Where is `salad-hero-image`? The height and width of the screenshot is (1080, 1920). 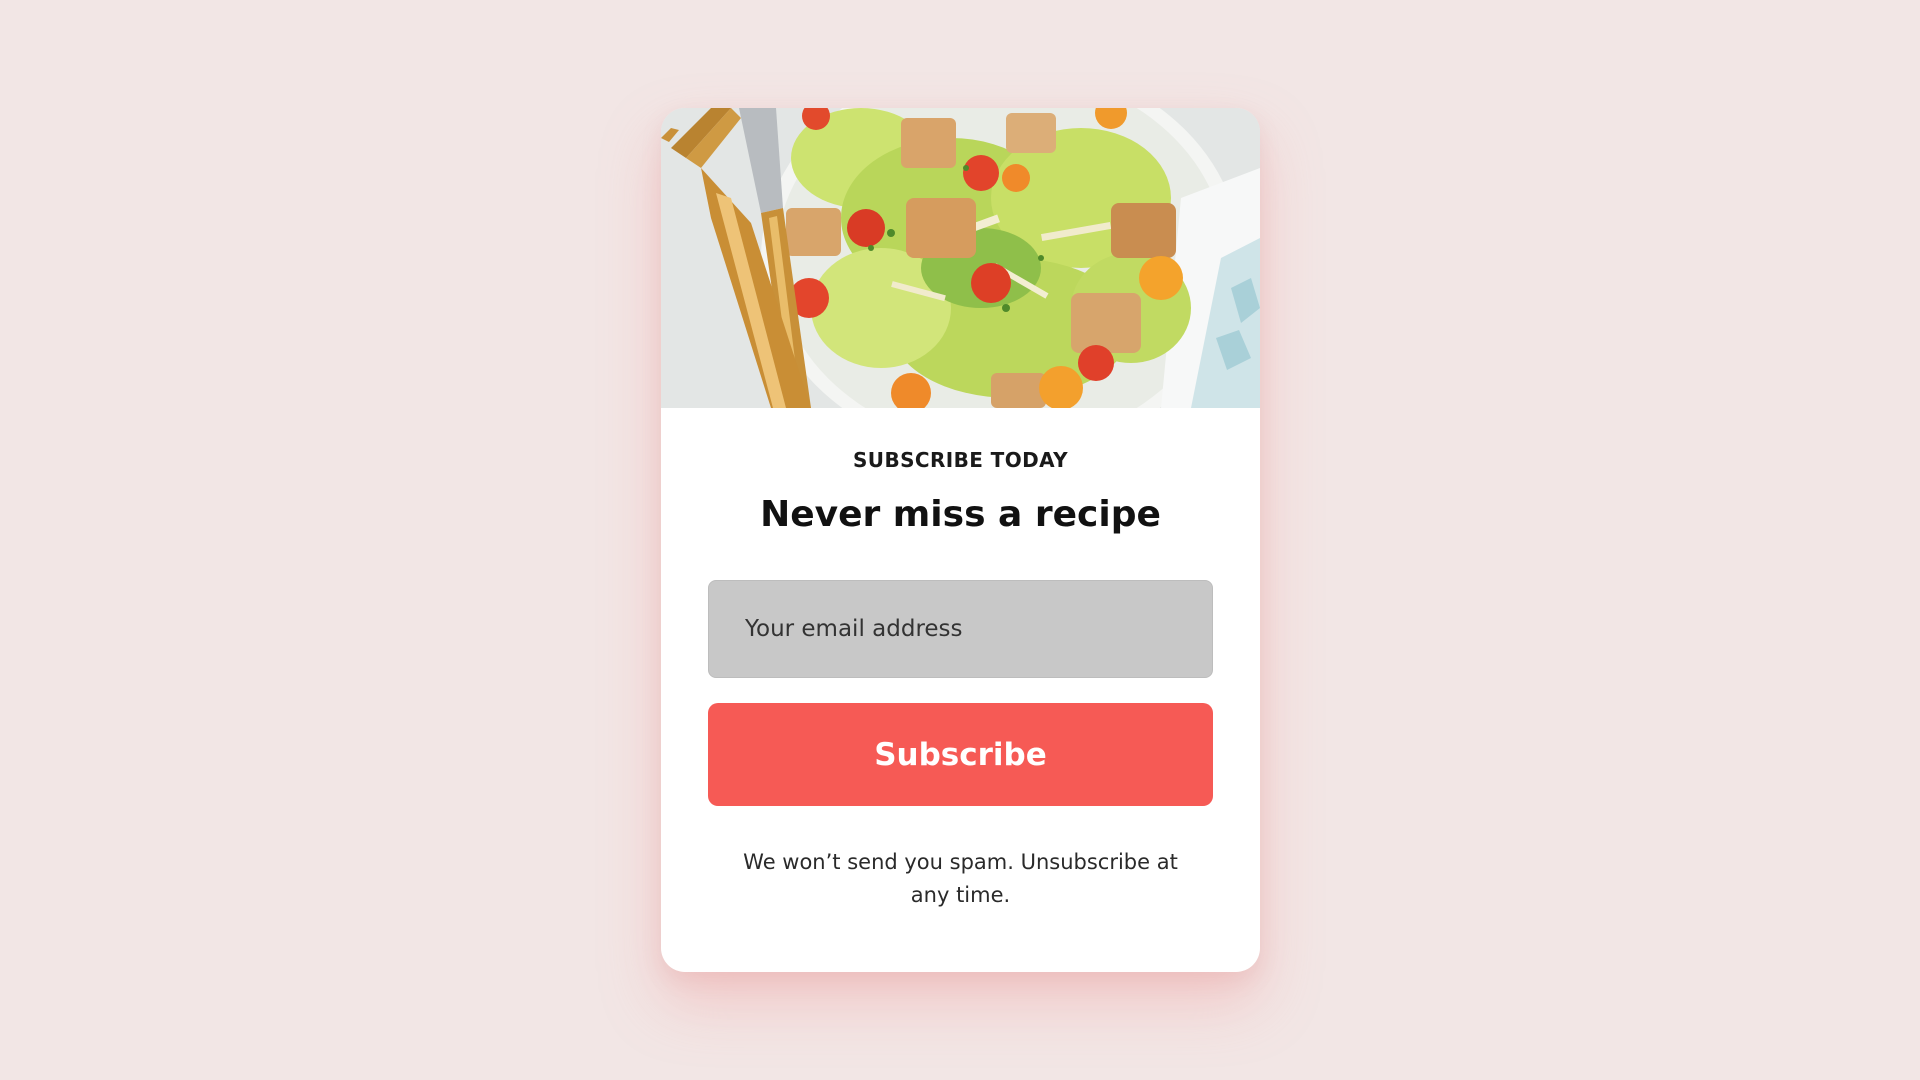 salad-hero-image is located at coordinates (960, 258).